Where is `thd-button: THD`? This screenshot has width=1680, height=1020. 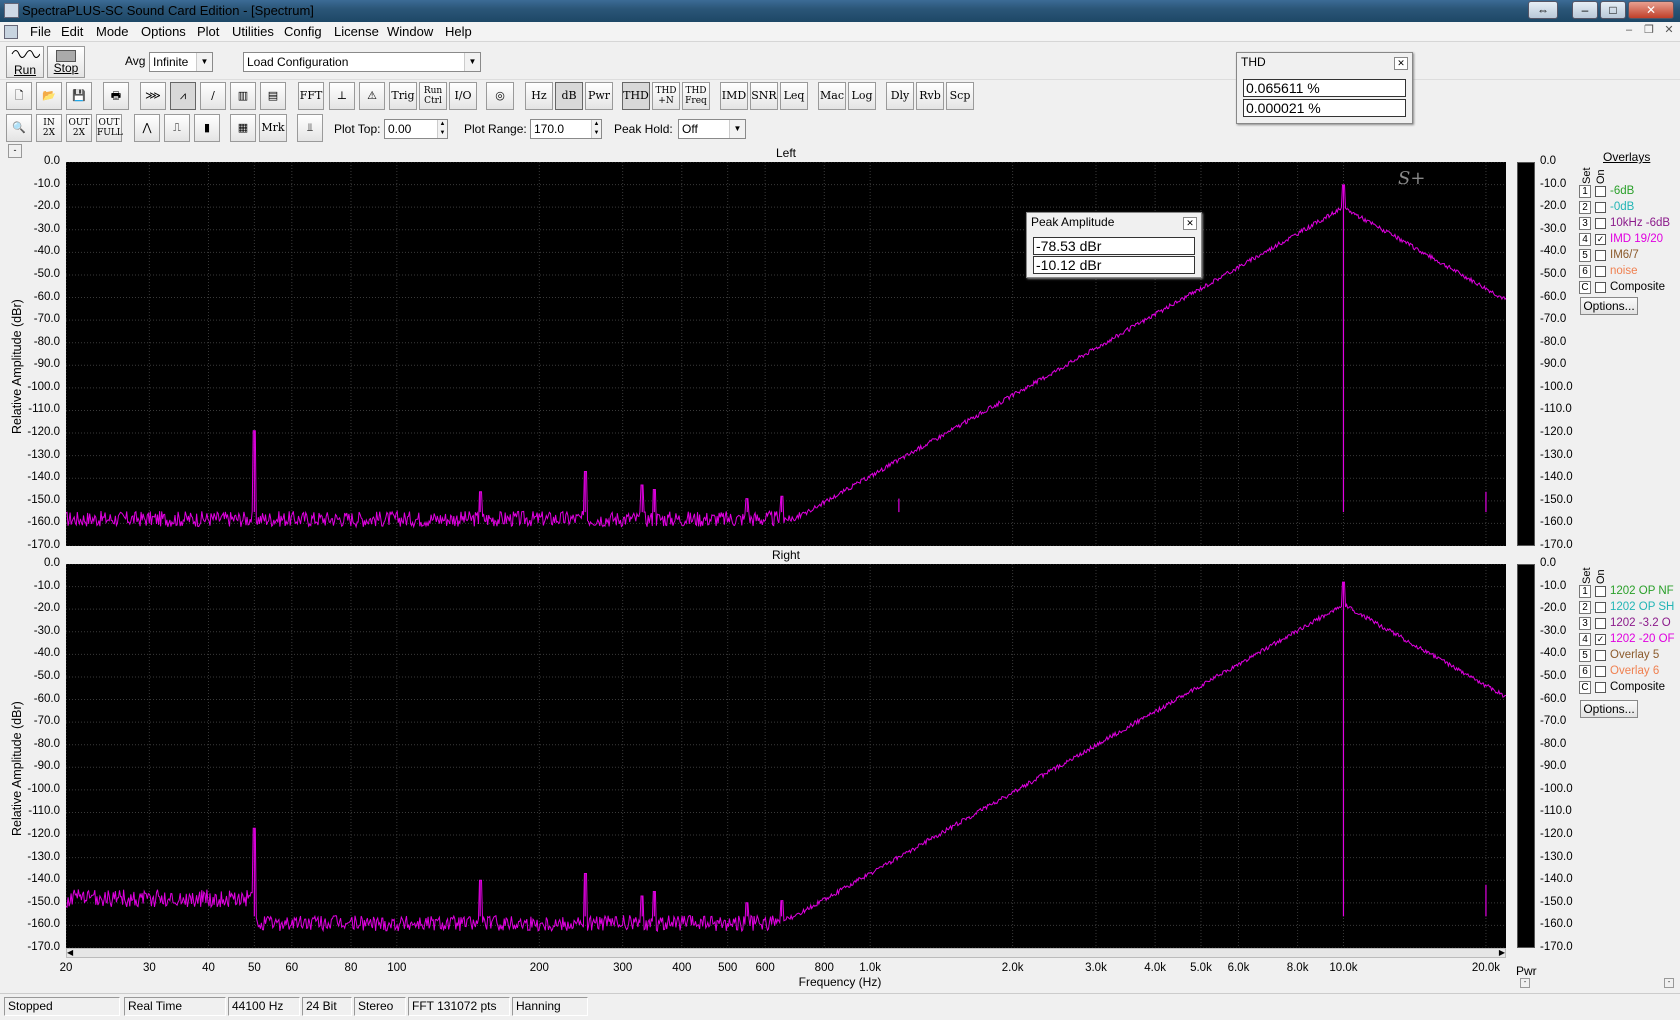
thd-button: THD is located at coordinates (636, 96).